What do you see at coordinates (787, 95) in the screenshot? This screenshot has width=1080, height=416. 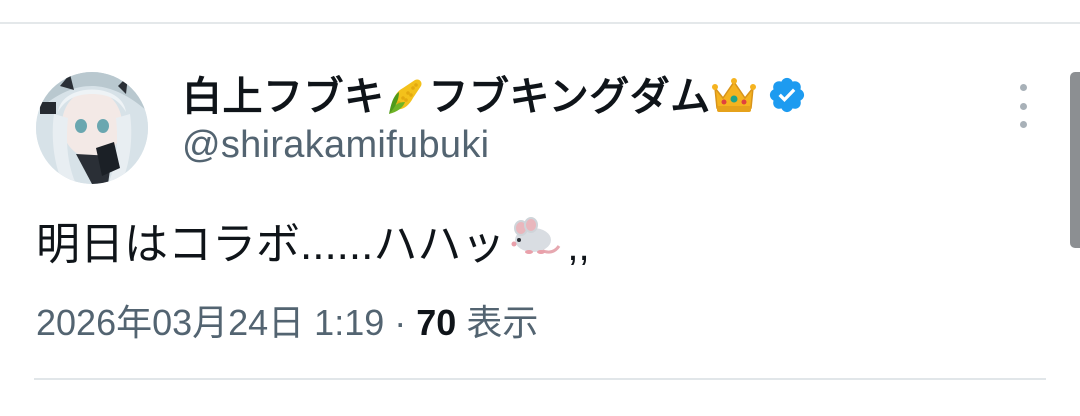 I see `verified-badge-icon` at bounding box center [787, 95].